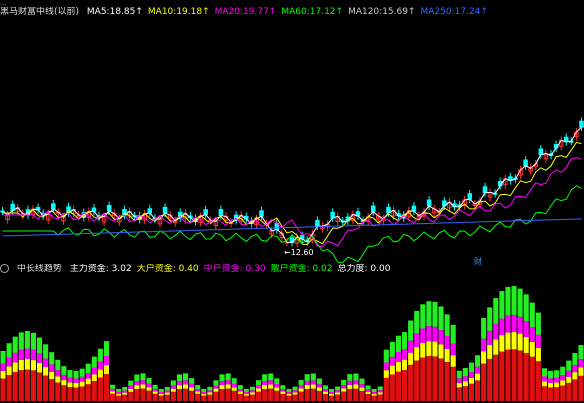  Describe the element at coordinates (39, 269) in the screenshot. I see `indicator-title: 中长线趋势` at that location.